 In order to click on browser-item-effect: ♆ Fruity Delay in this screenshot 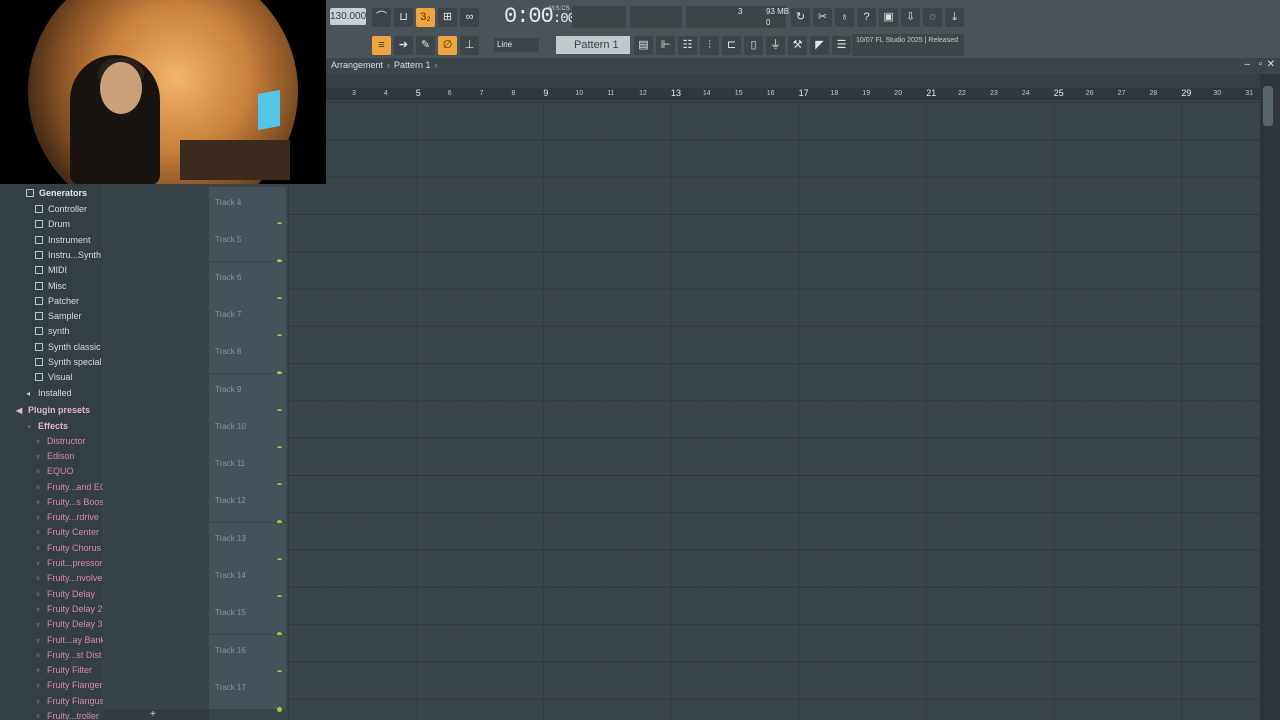, I will do `click(65, 594)`.